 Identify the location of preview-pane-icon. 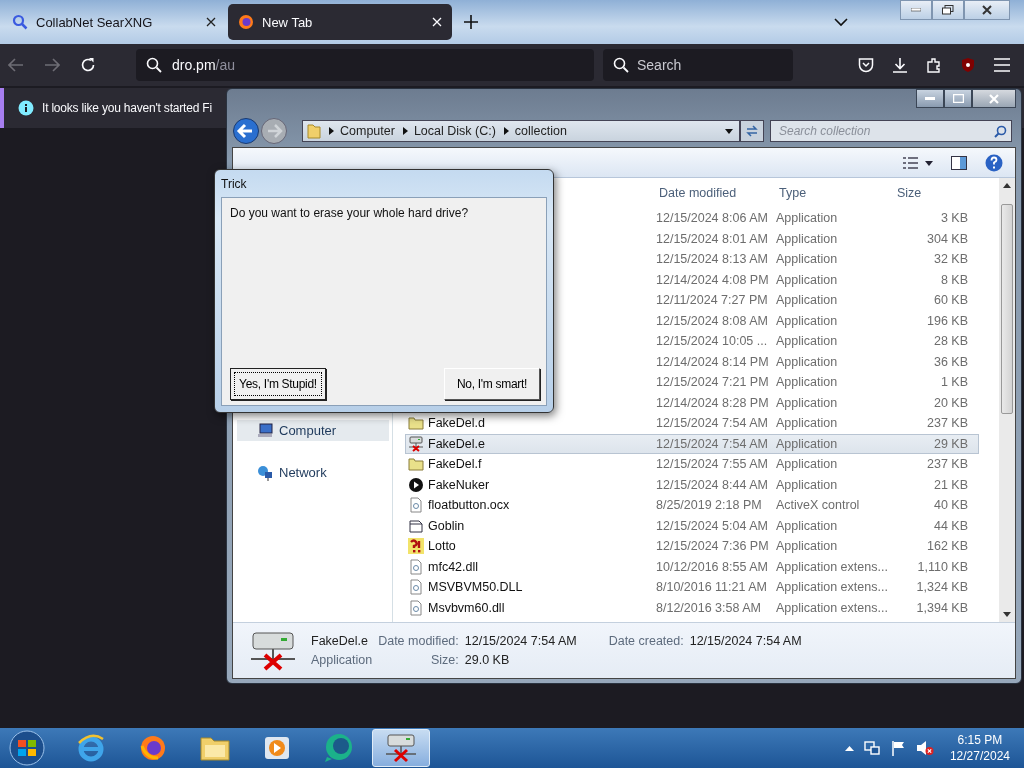
(959, 162).